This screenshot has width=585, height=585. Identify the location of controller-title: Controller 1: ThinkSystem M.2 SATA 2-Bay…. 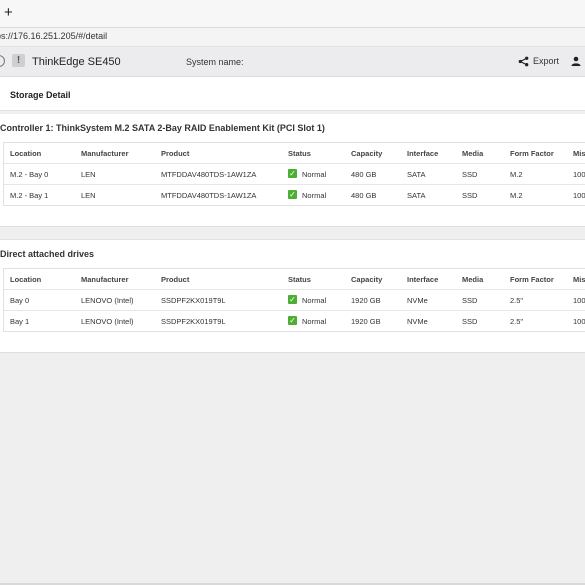
(162, 128).